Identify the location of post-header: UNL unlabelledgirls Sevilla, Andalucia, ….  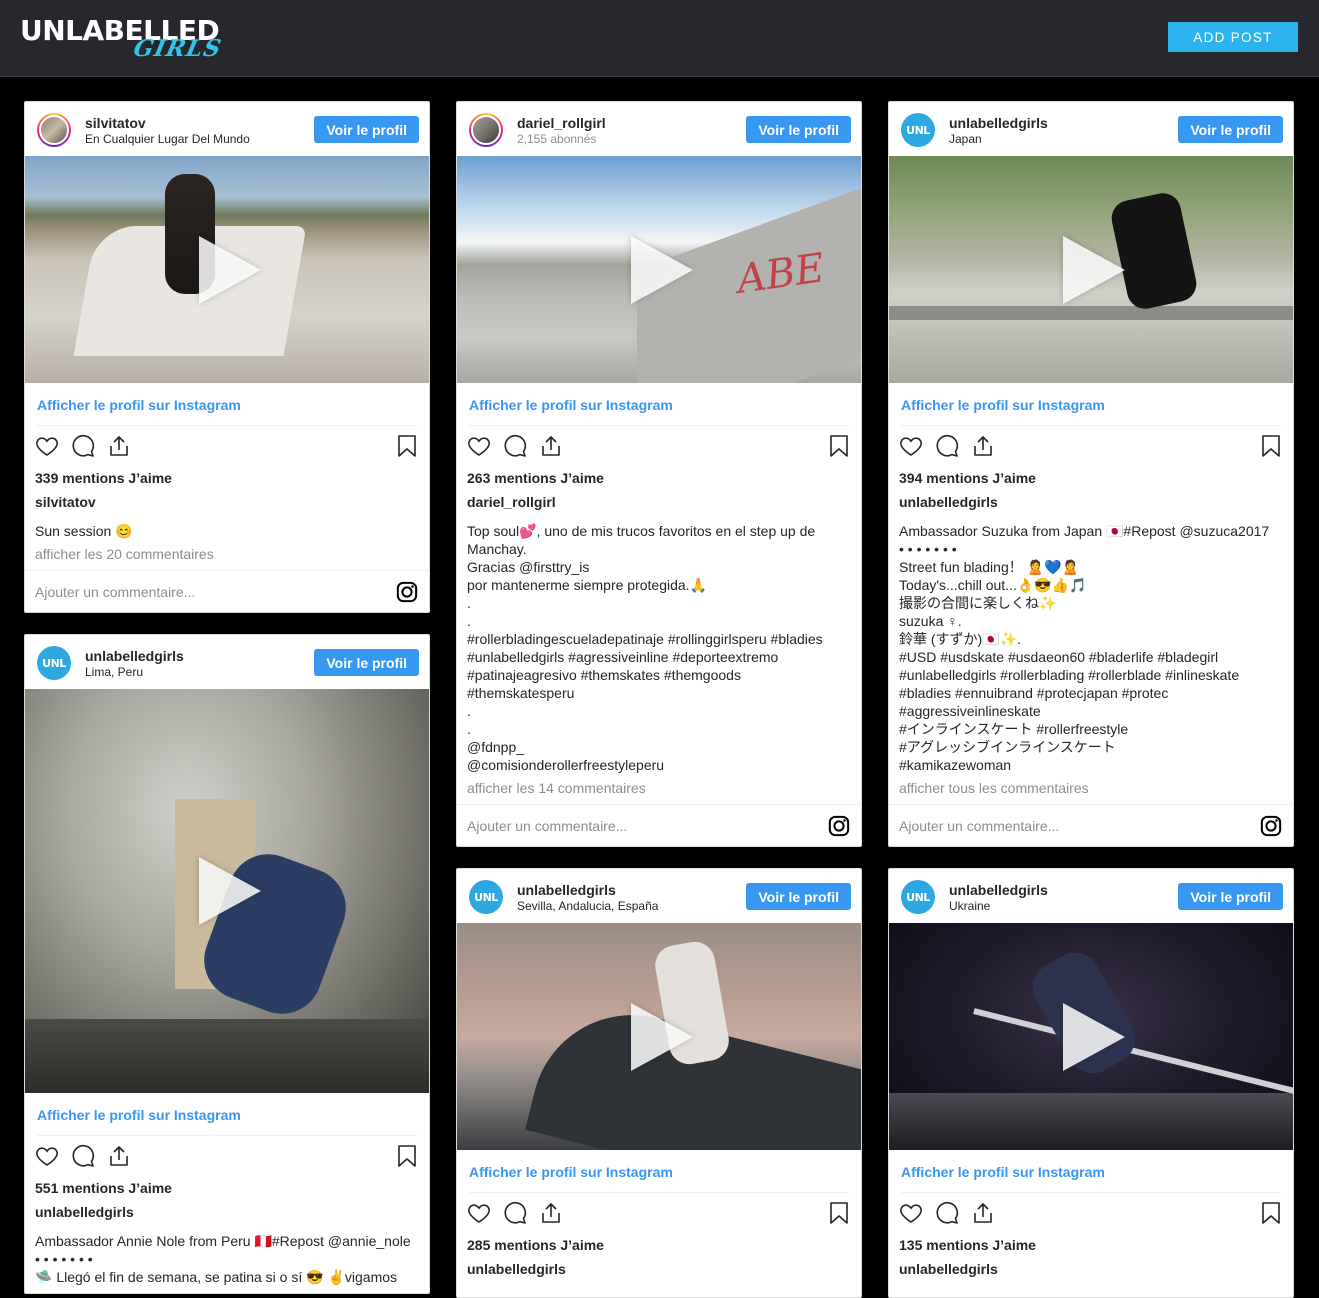
(659, 896).